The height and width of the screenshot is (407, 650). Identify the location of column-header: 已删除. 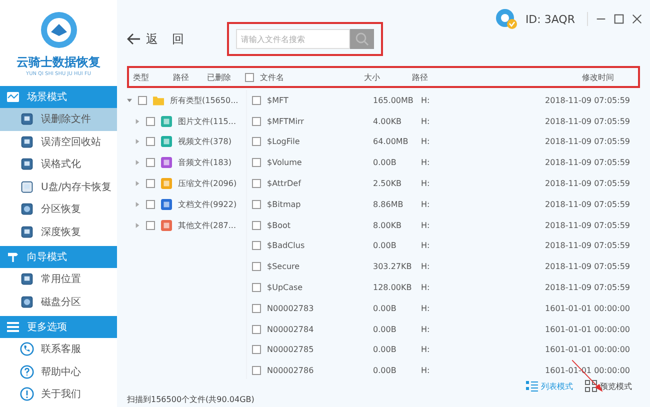
(219, 77).